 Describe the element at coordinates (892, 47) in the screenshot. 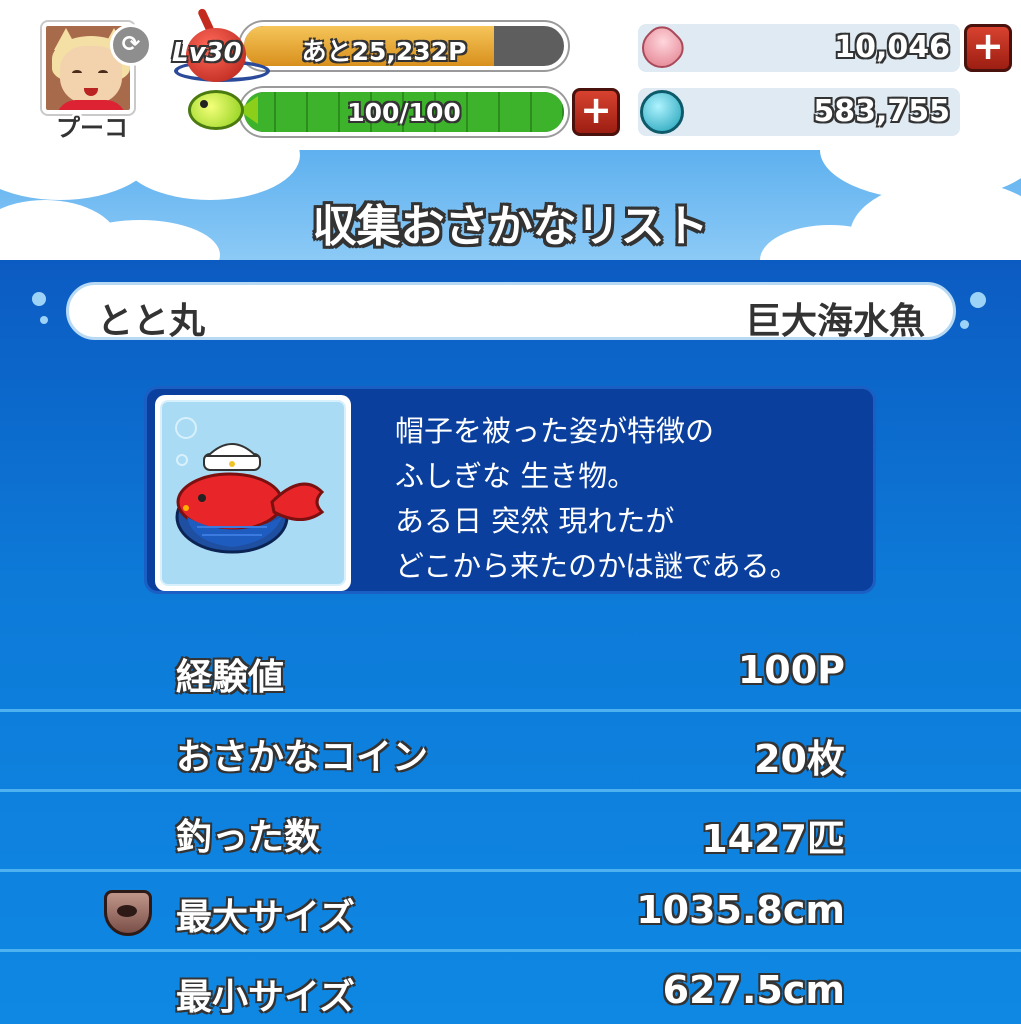

I see `gem-count: 10,046` at that location.